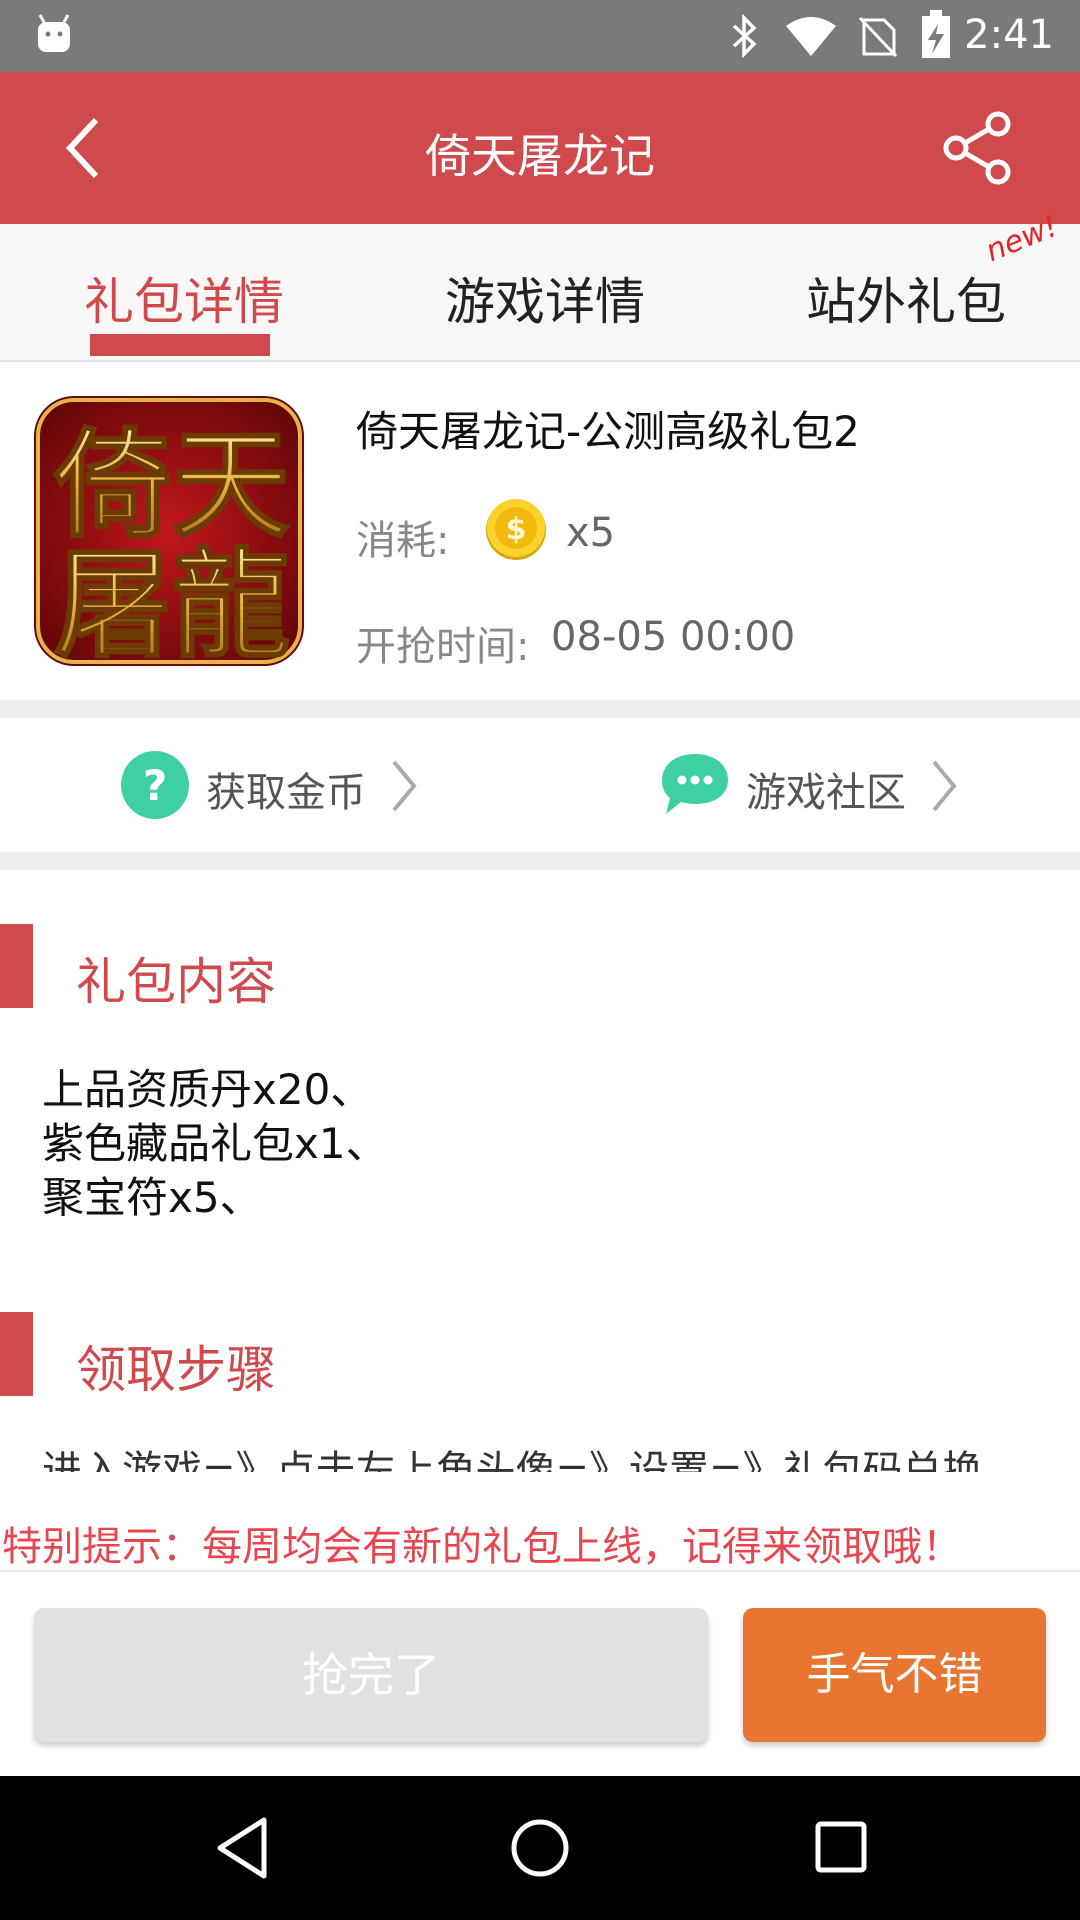  I want to click on chat-icon, so click(695, 784).